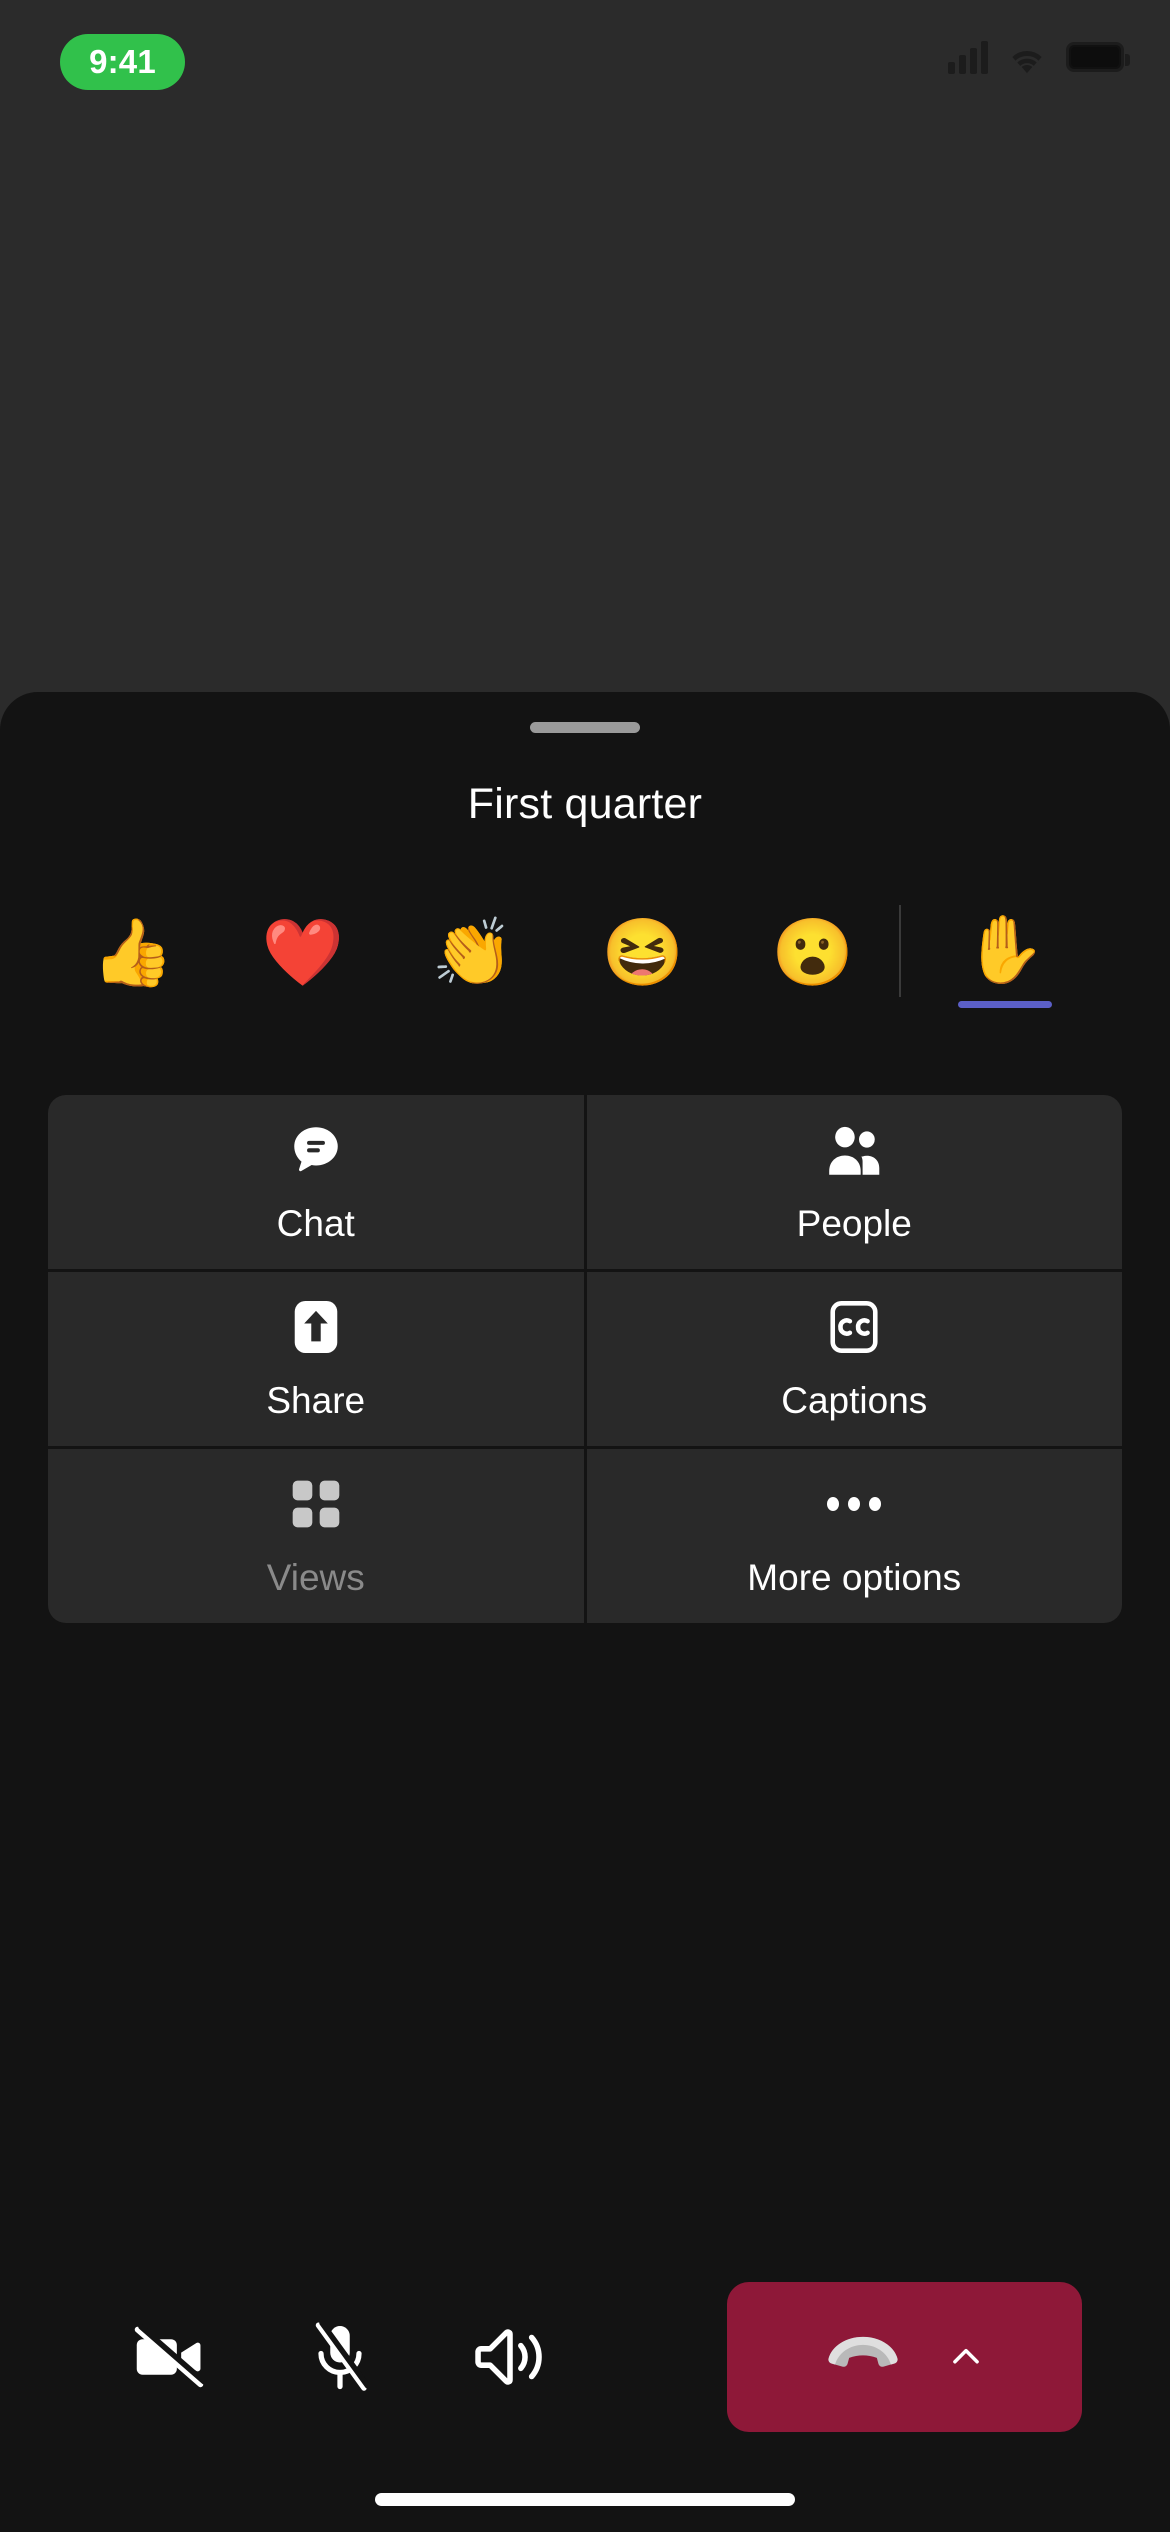  I want to click on reaction-surprised: 😮, so click(813, 952).